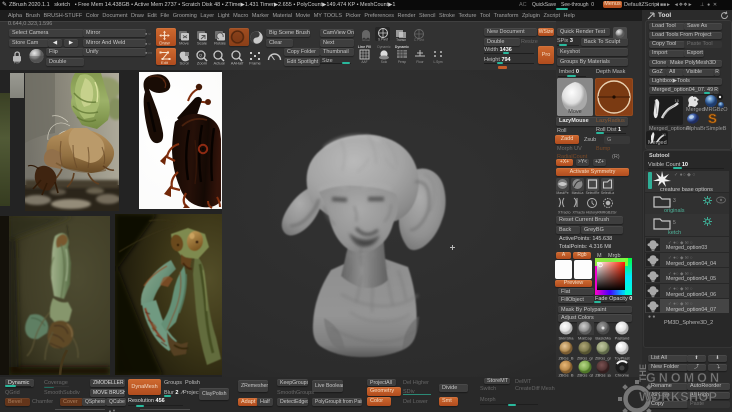 This screenshot has height=412, width=732. I want to click on svg-text: SkinSha, so click(567, 338).